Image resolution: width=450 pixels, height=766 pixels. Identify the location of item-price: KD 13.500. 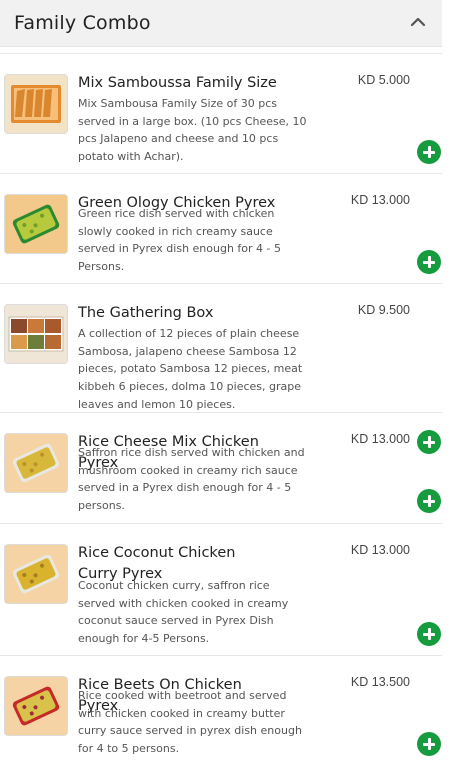
(380, 682).